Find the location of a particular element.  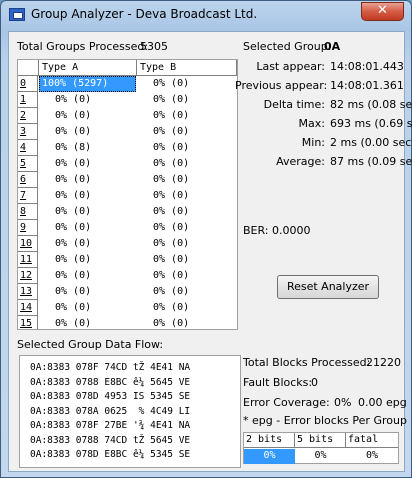

grid-header: Type A Type B is located at coordinates (127, 68).